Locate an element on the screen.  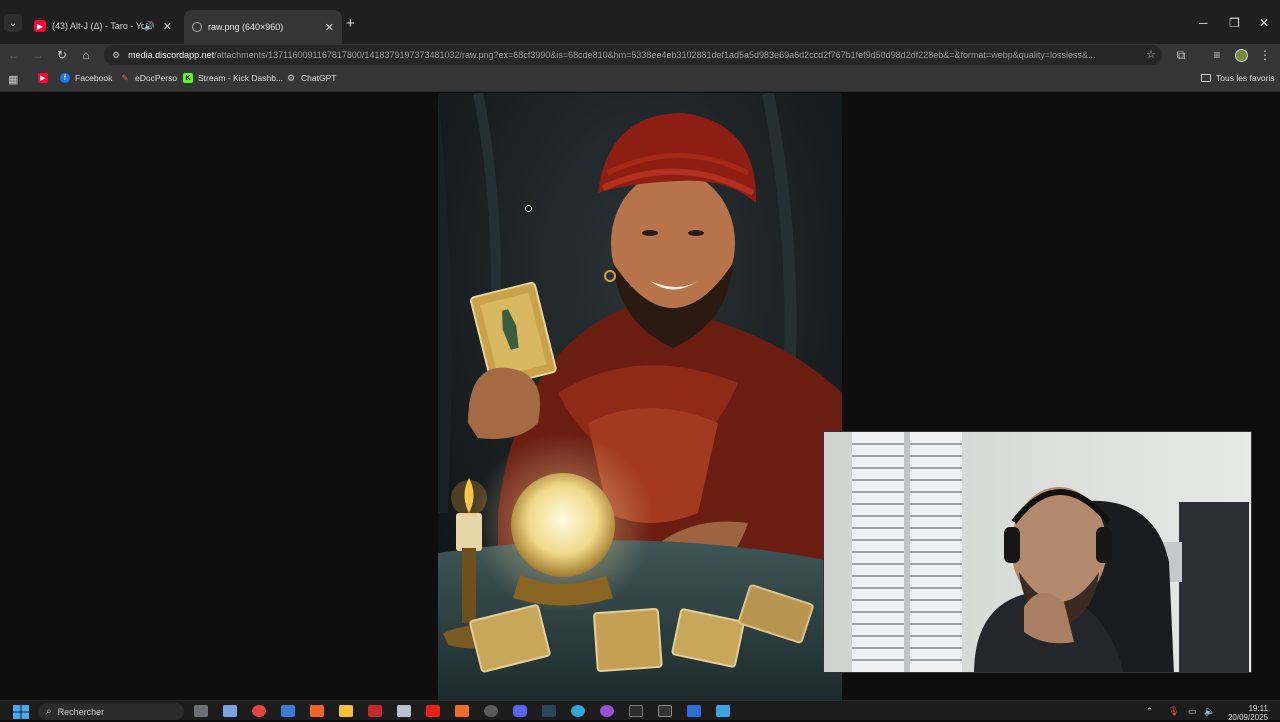
chatgpt-icon: ⚙ is located at coordinates (291, 77).